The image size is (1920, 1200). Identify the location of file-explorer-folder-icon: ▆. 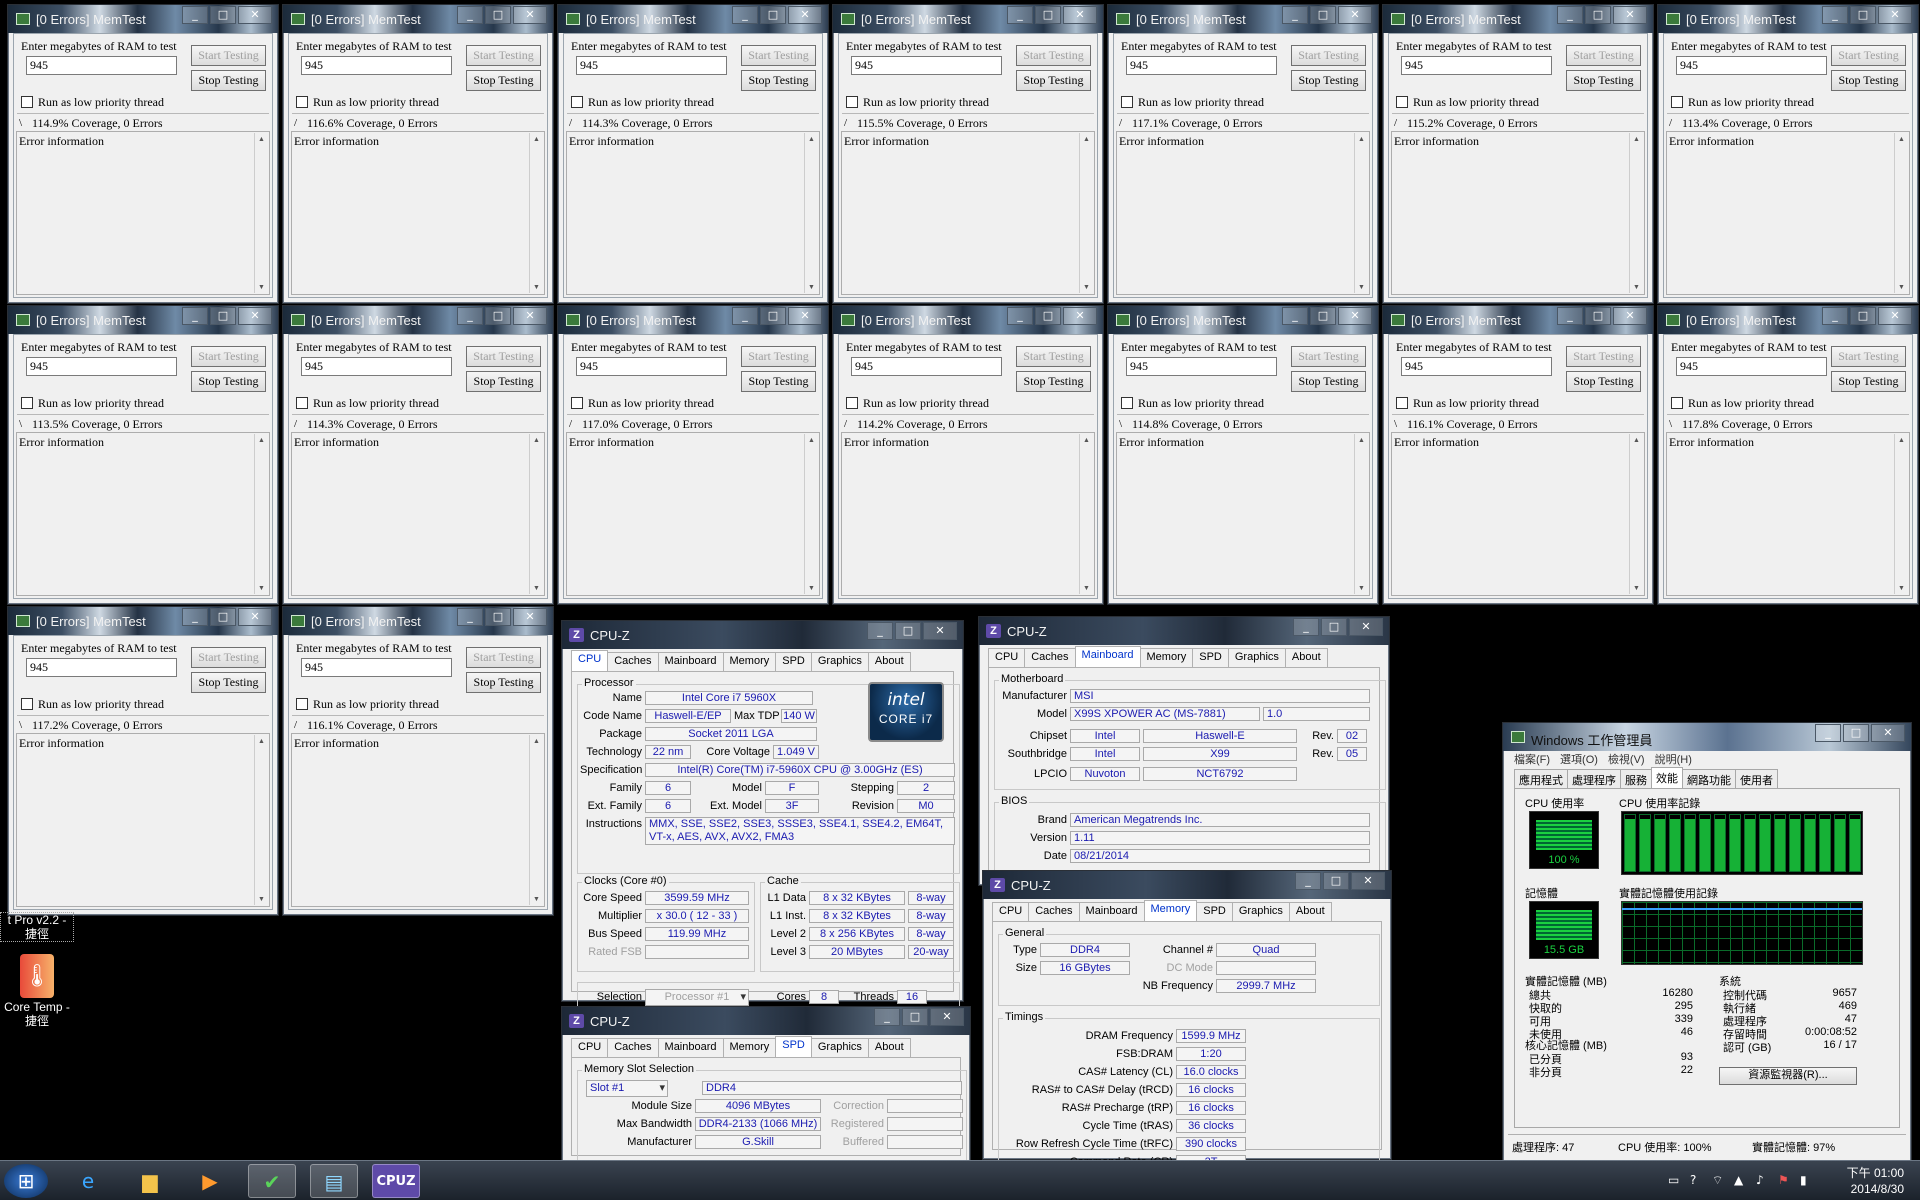
(150, 1181).